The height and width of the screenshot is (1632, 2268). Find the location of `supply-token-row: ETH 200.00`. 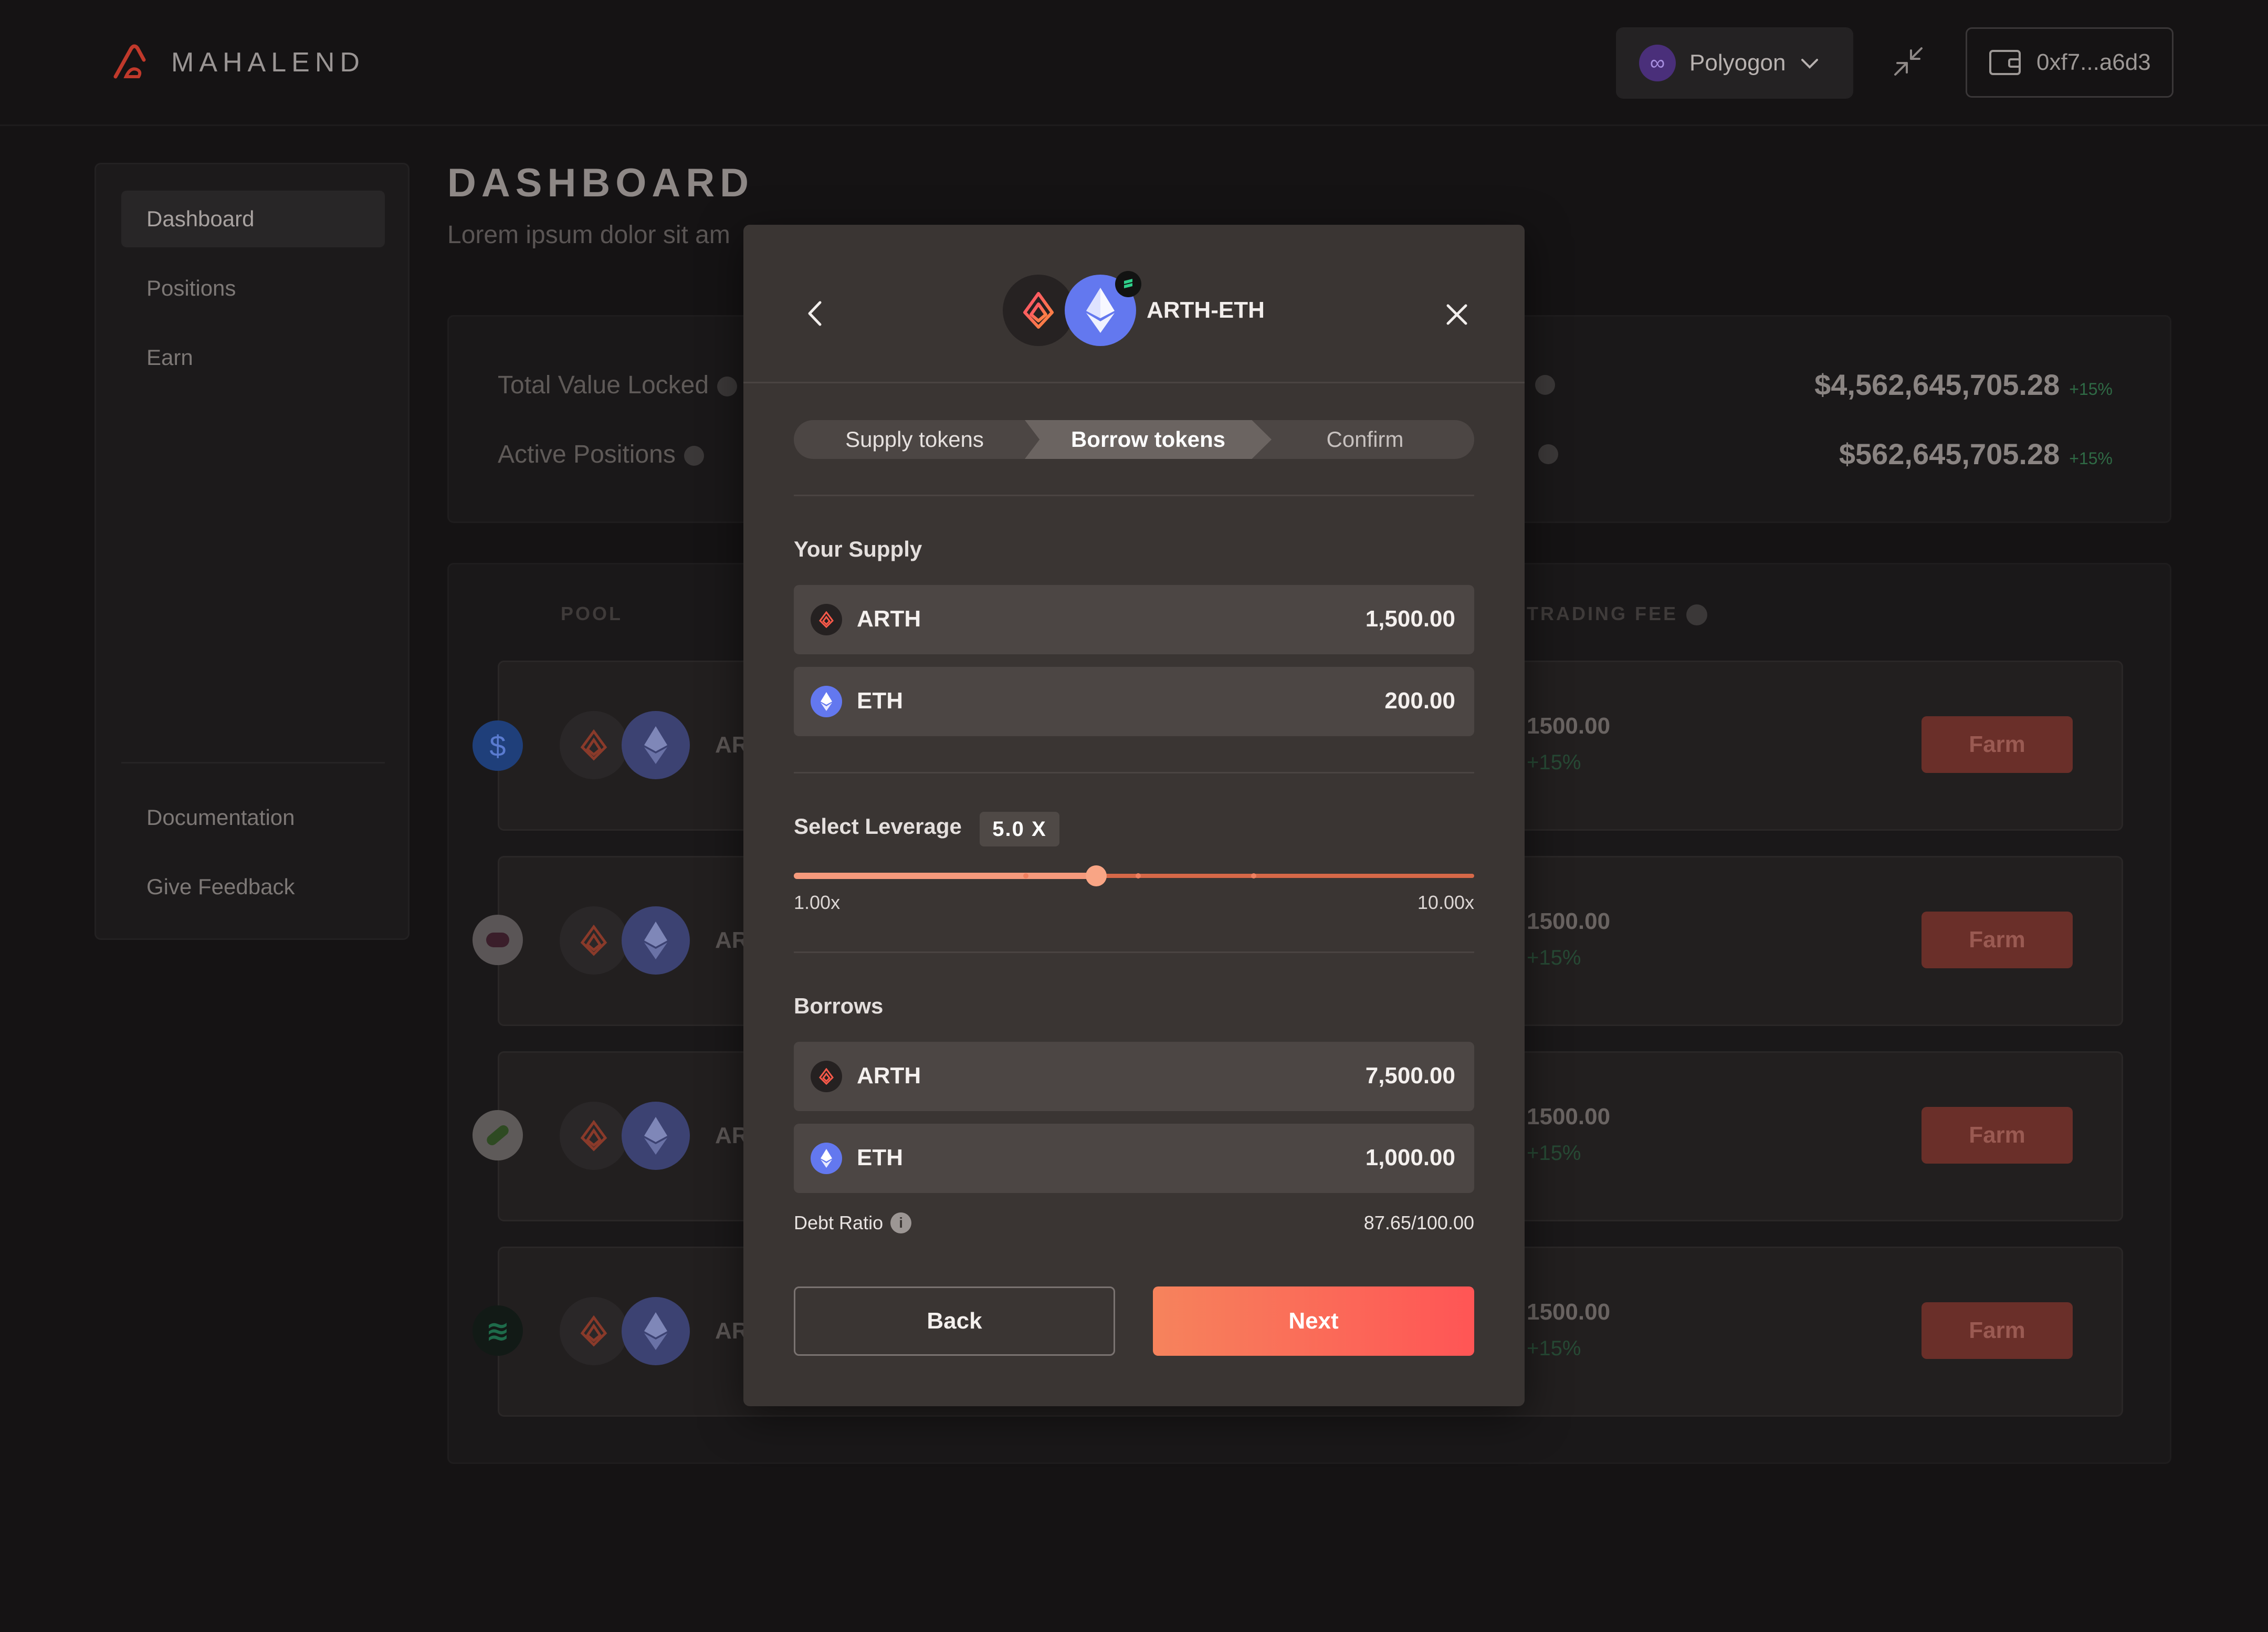

supply-token-row: ETH 200.00 is located at coordinates (1134, 701).